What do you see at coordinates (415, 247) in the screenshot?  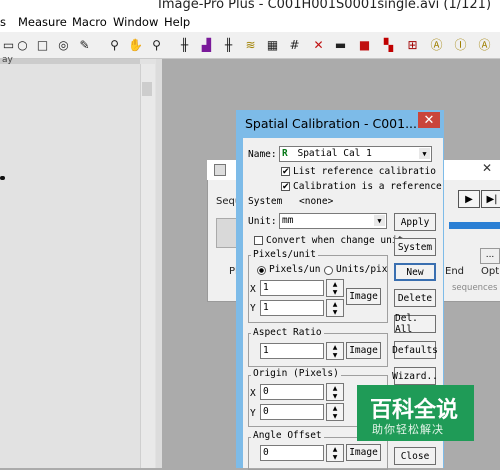 I see `system-button: System` at bounding box center [415, 247].